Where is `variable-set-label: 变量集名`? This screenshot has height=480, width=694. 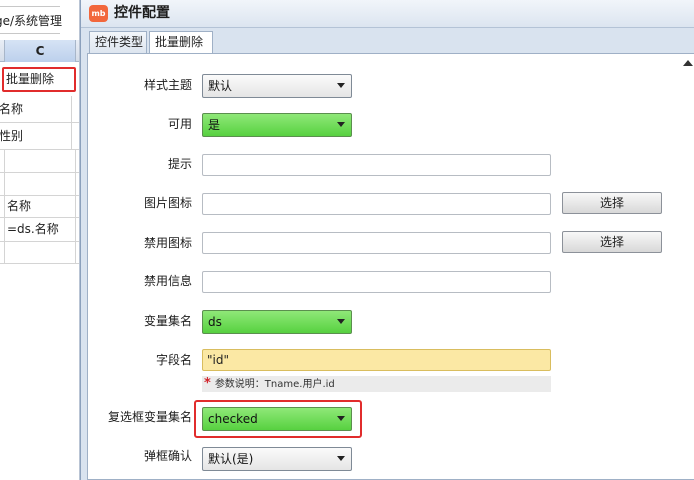
variable-set-label: 变量集名 is located at coordinates (167, 321).